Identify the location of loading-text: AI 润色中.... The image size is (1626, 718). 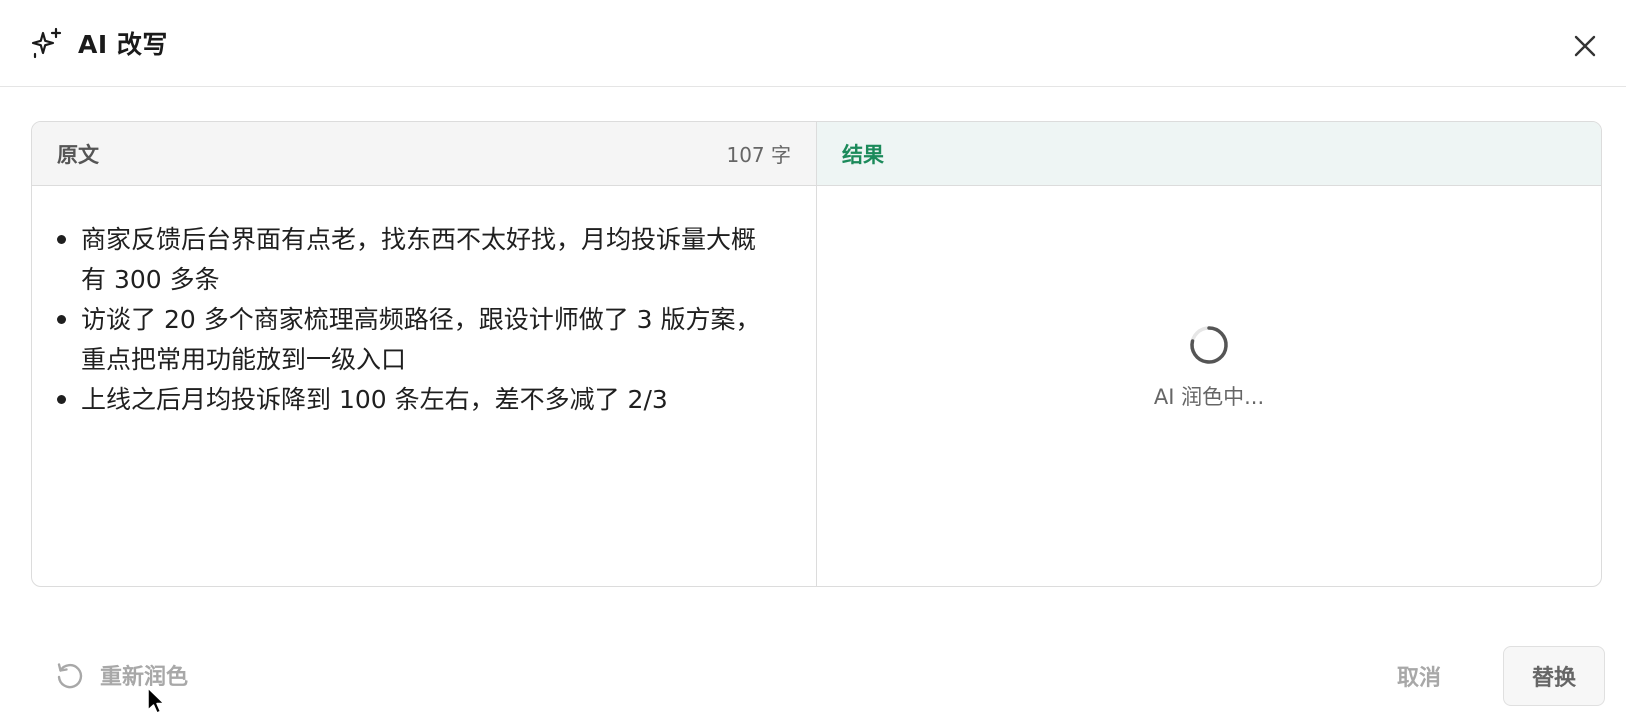
(1209, 397).